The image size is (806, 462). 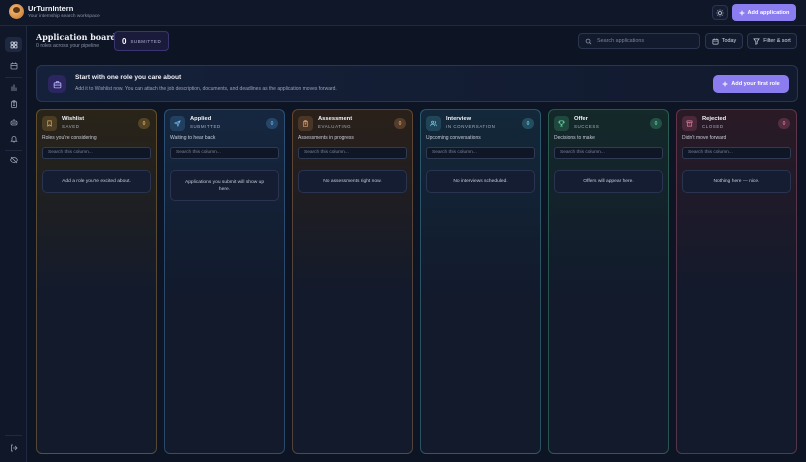 What do you see at coordinates (713, 126) in the screenshot?
I see `column-status: CLOSED` at bounding box center [713, 126].